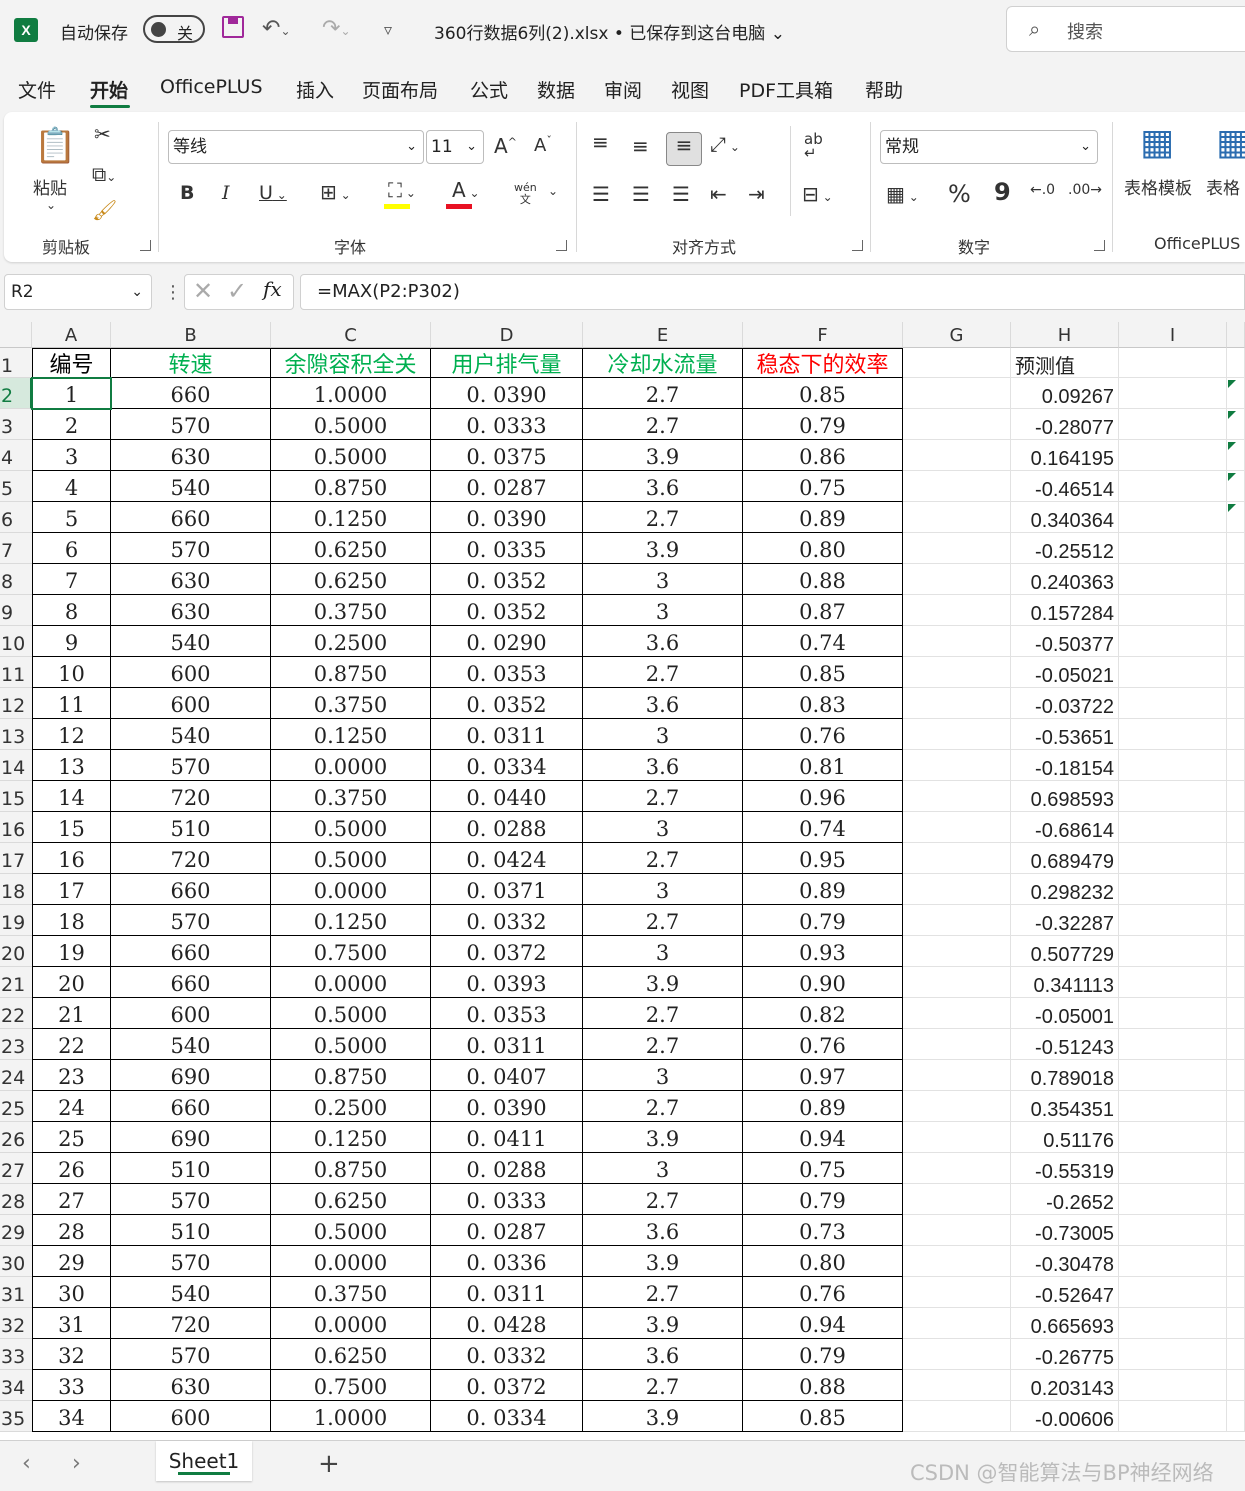 Image resolution: width=1245 pixels, height=1491 pixels. Describe the element at coordinates (823, 1075) in the screenshot. I see `cell-f: 0.97` at that location.